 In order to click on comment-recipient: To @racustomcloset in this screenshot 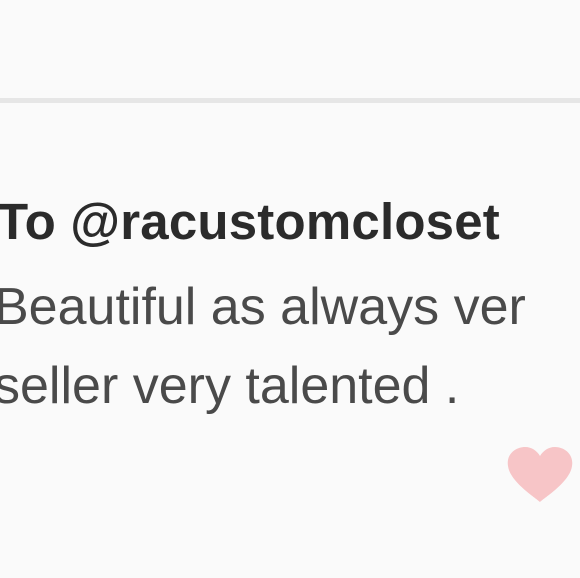, I will do `click(250, 221)`.